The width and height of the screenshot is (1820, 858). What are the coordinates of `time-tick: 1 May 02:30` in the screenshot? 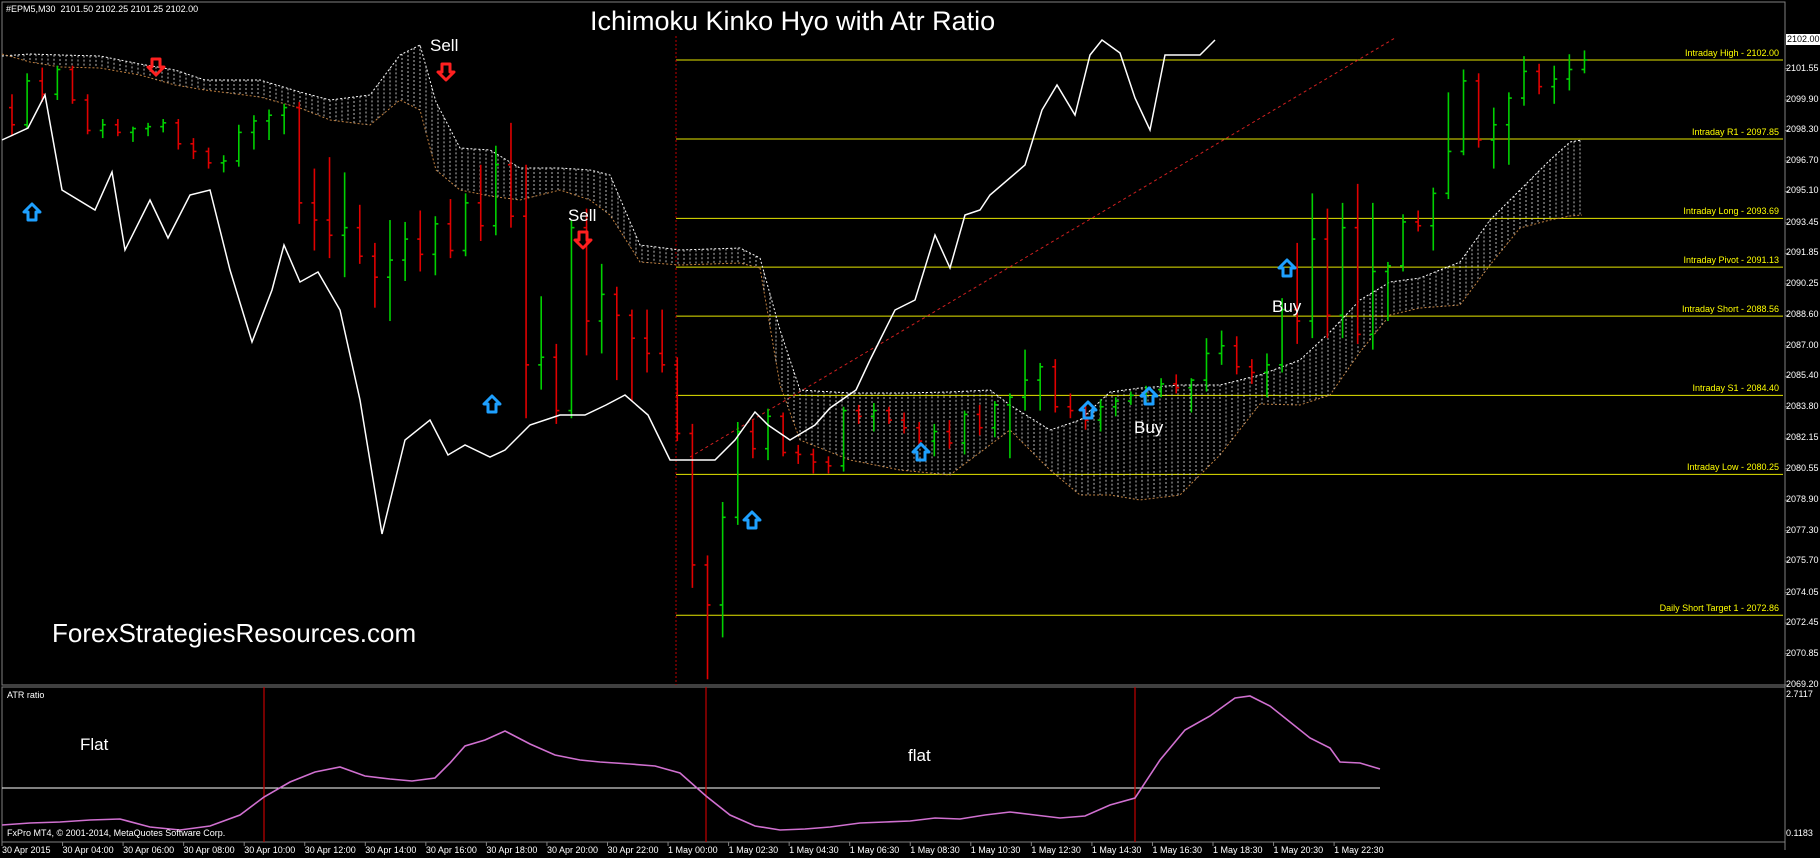 It's located at (753, 850).